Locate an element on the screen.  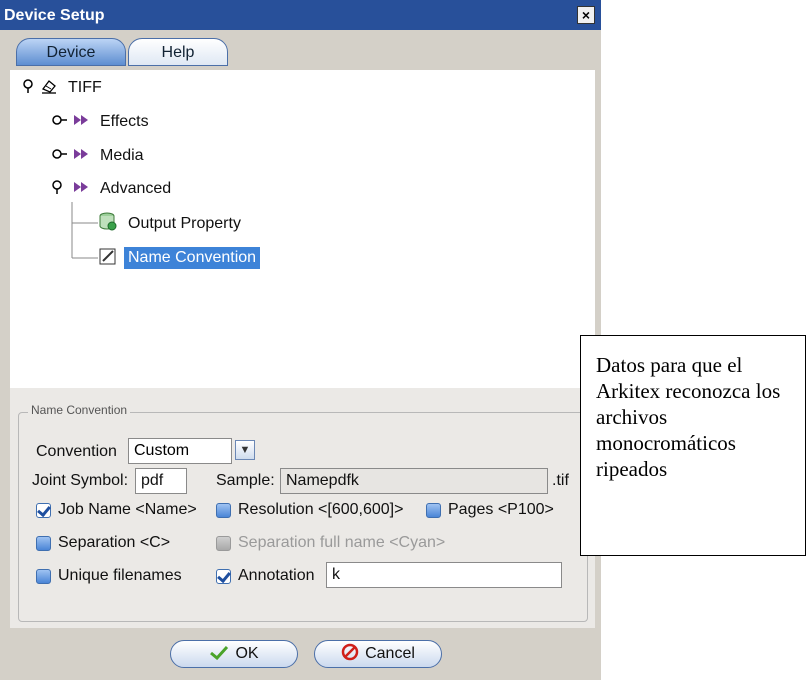
tree-node-media: Media is located at coordinates (100, 156).